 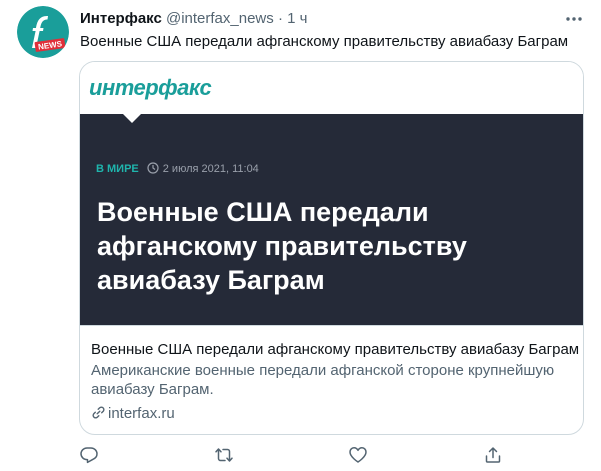 I want to click on card-domain-text: interfax.ru, so click(x=141, y=413).